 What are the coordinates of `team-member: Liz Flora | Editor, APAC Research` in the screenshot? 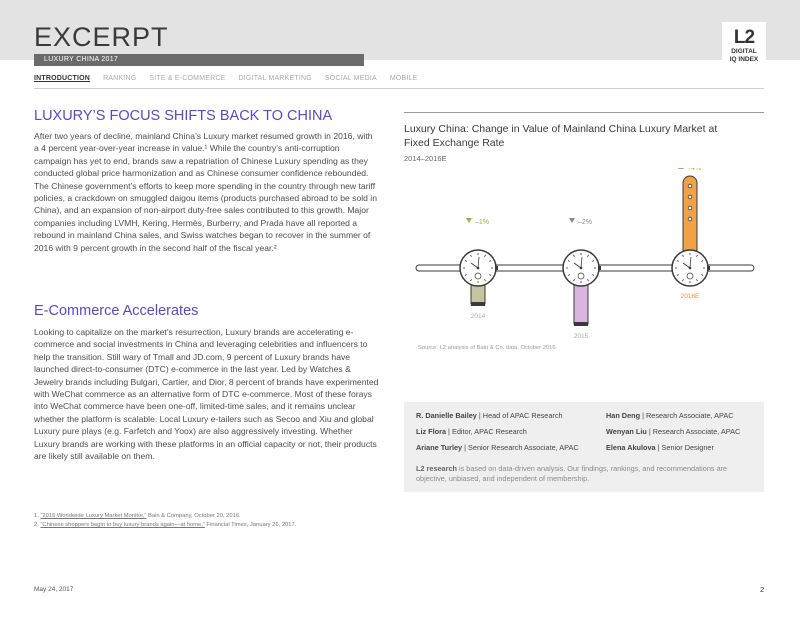 It's located at (471, 431).